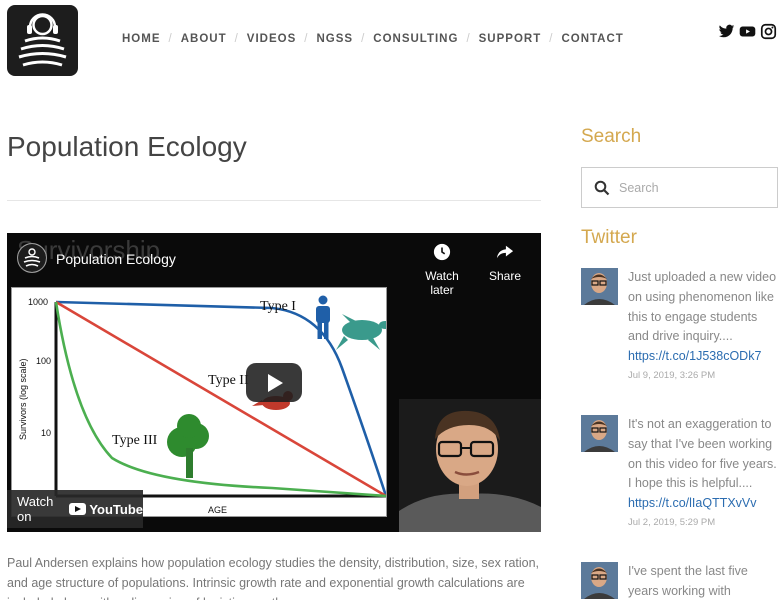 The width and height of the screenshot is (778, 600). What do you see at coordinates (32, 258) in the screenshot?
I see `channel-avatar` at bounding box center [32, 258].